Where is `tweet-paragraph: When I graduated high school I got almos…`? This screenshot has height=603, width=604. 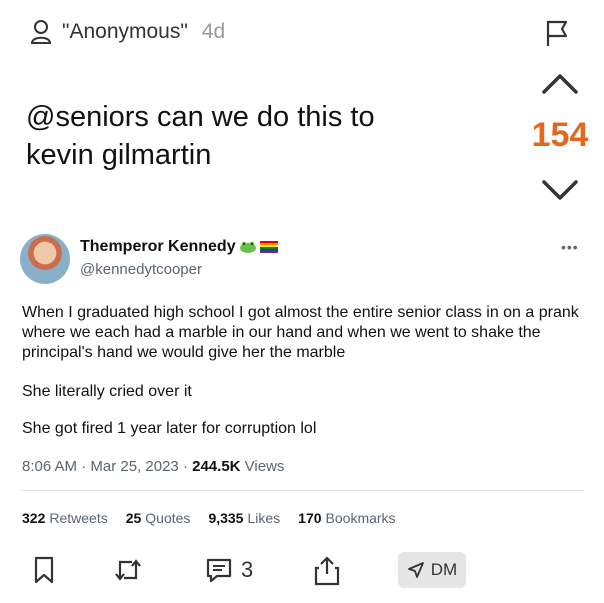 tweet-paragraph: When I graduated high school I got almos… is located at coordinates (300, 332).